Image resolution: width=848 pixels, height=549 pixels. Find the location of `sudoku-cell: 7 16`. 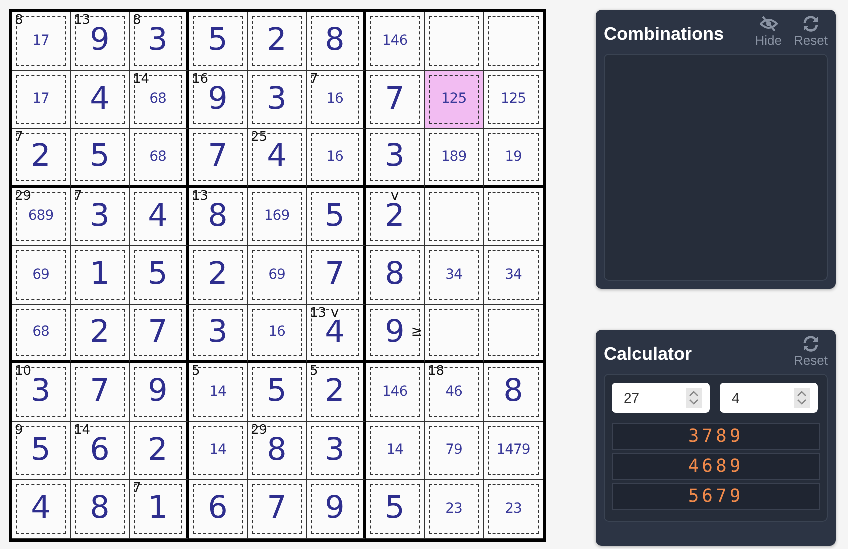

sudoku-cell: 7 16 is located at coordinates (336, 99).